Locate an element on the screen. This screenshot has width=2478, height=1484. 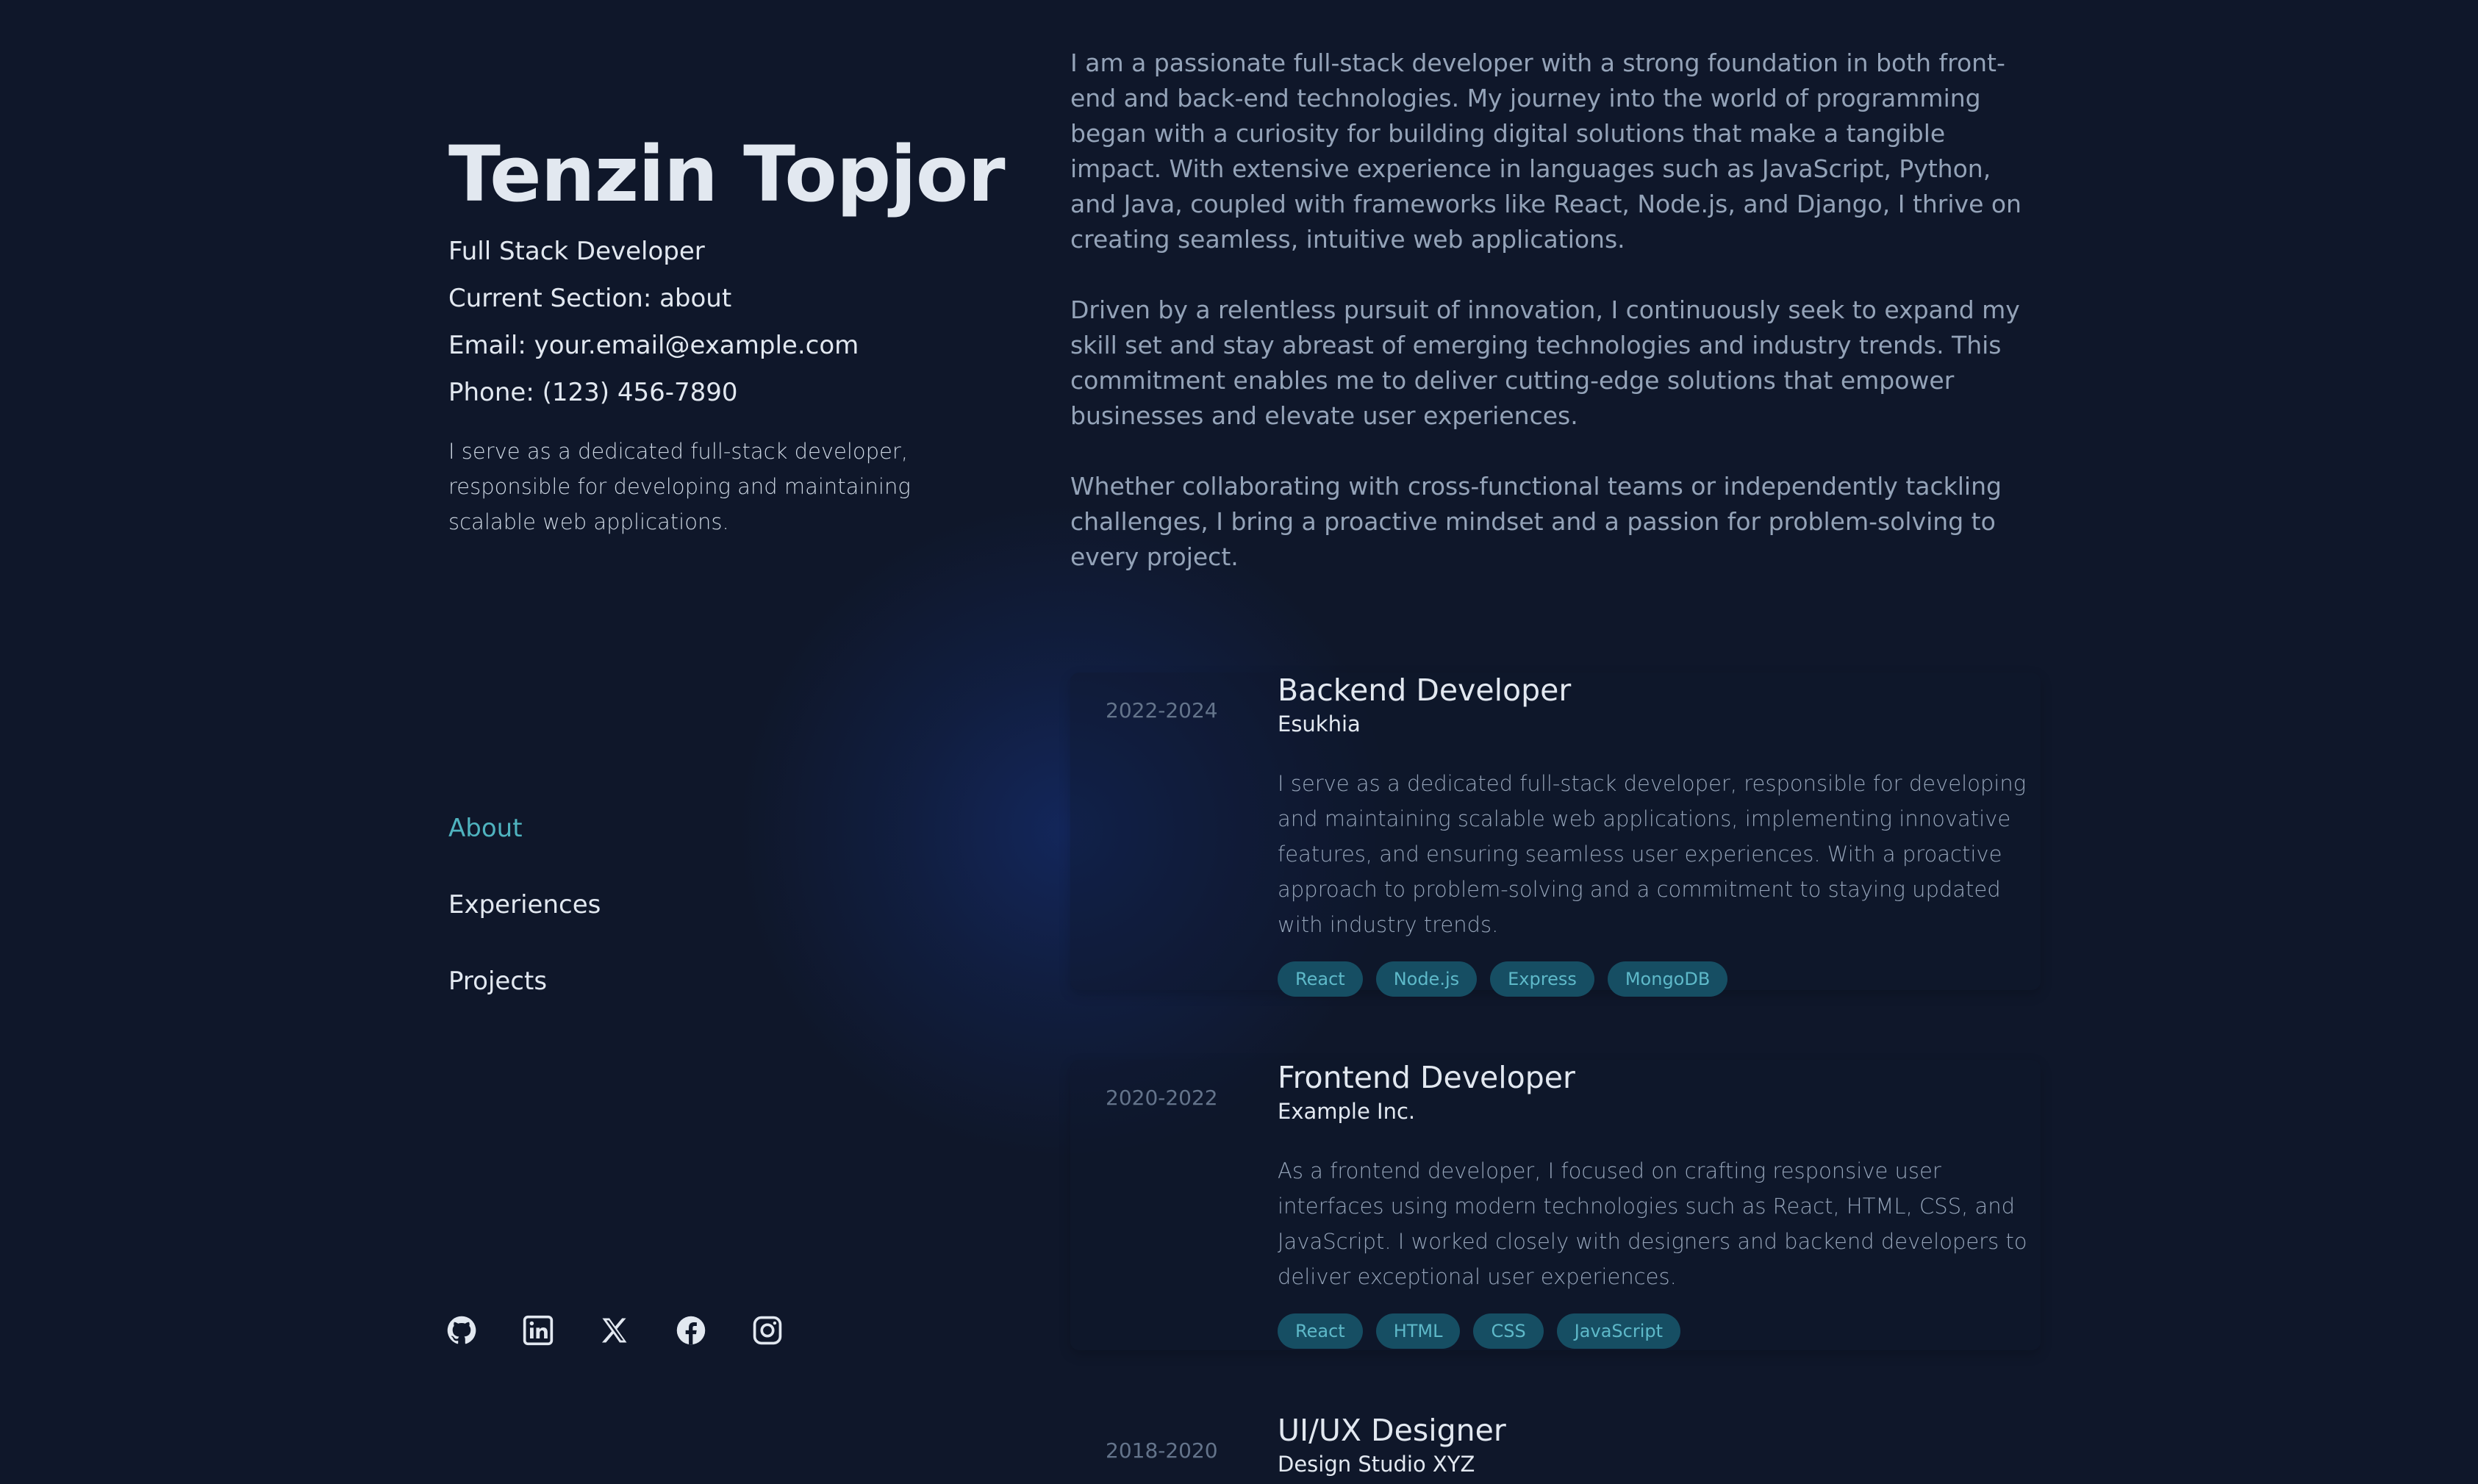
profile-role: Full Stack Developer is located at coordinates (577, 252).